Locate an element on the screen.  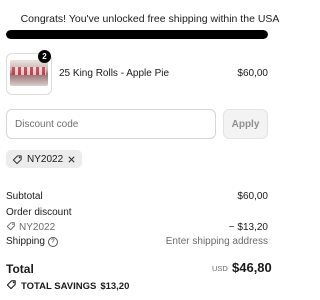
remove-discount-close-icon is located at coordinates (71, 159).